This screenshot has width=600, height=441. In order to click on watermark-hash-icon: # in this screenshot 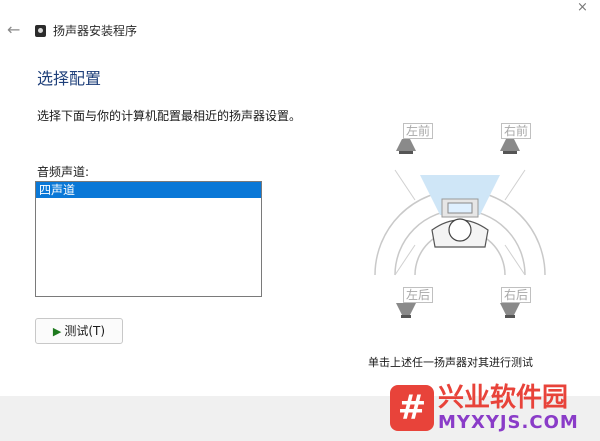, I will do `click(412, 408)`.